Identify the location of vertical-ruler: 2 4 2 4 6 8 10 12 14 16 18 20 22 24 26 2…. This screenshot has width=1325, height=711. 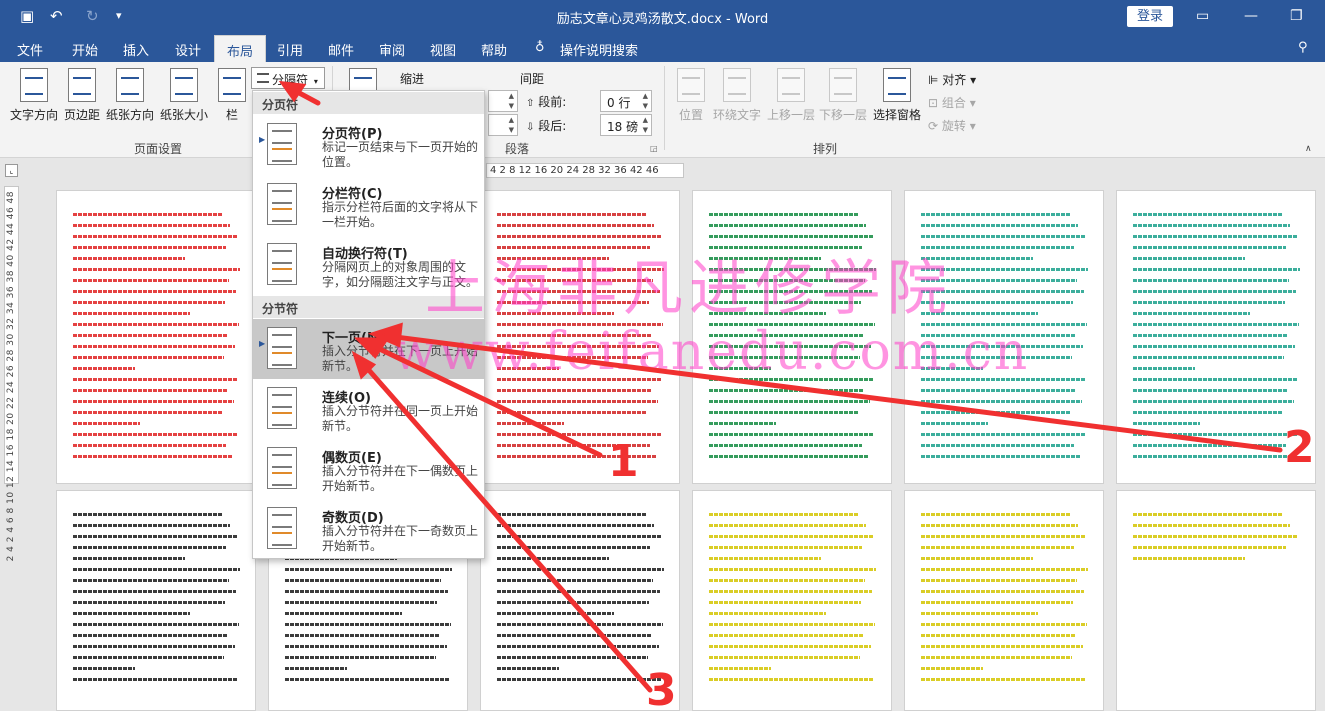
(11, 373).